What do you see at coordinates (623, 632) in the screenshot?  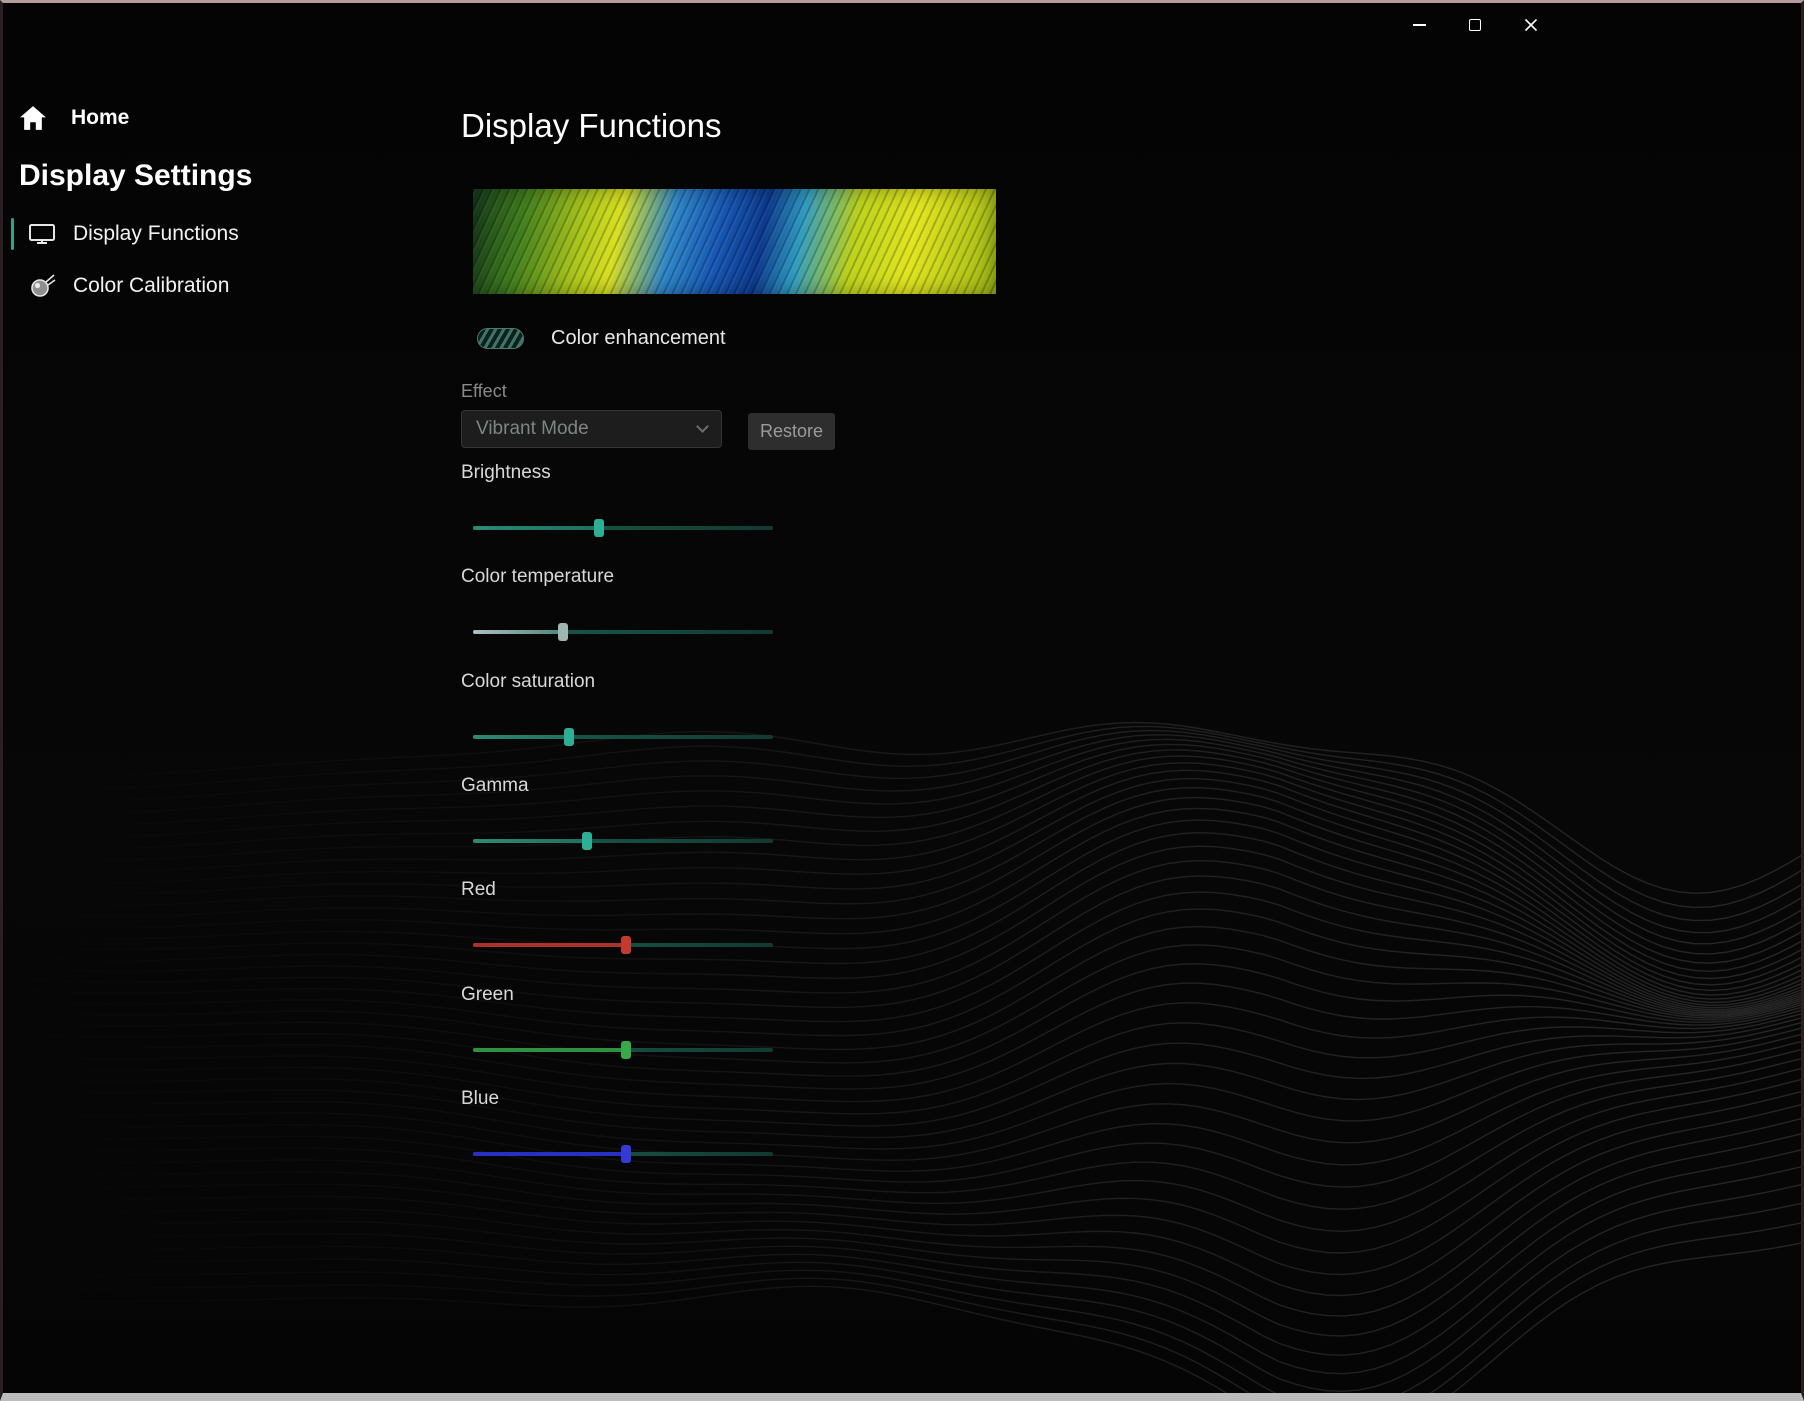 I see `color-temperature-slider` at bounding box center [623, 632].